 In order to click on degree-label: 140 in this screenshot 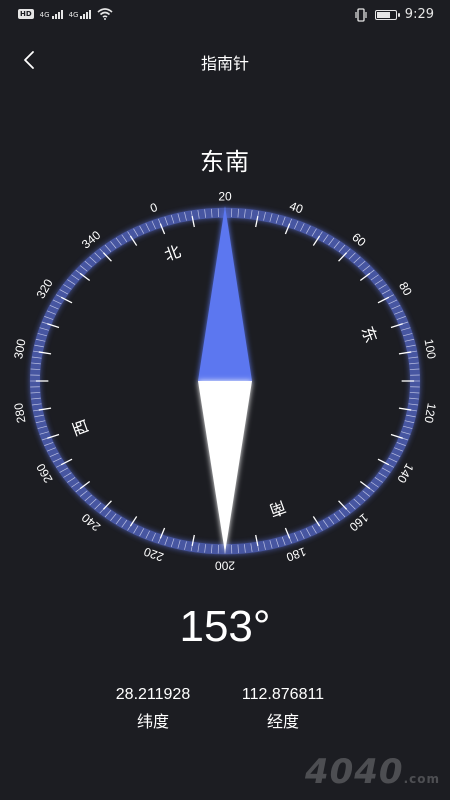, I will do `click(405, 473)`.